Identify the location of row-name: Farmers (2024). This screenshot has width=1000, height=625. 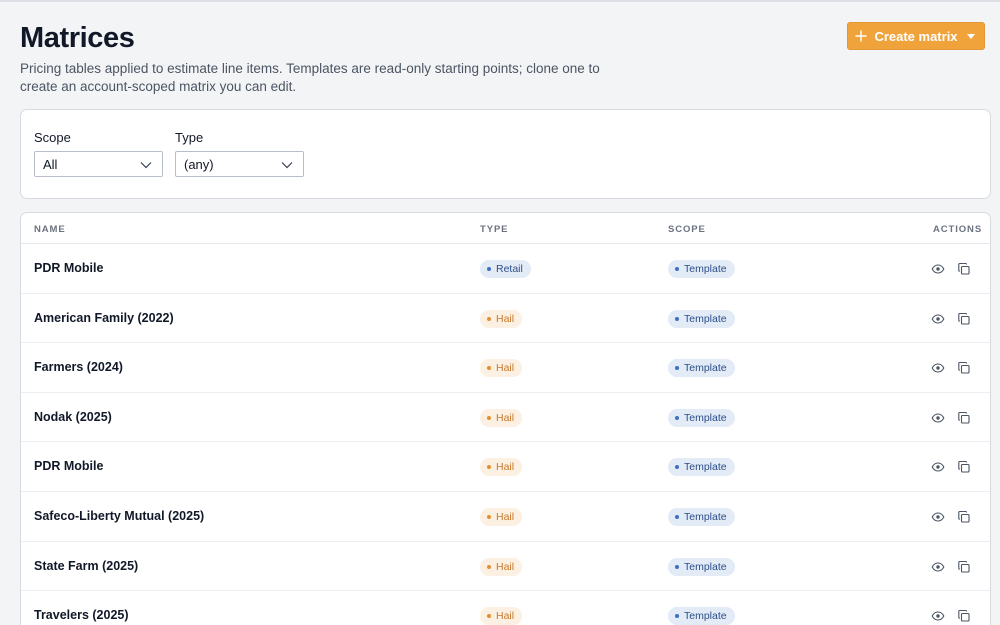
(78, 367).